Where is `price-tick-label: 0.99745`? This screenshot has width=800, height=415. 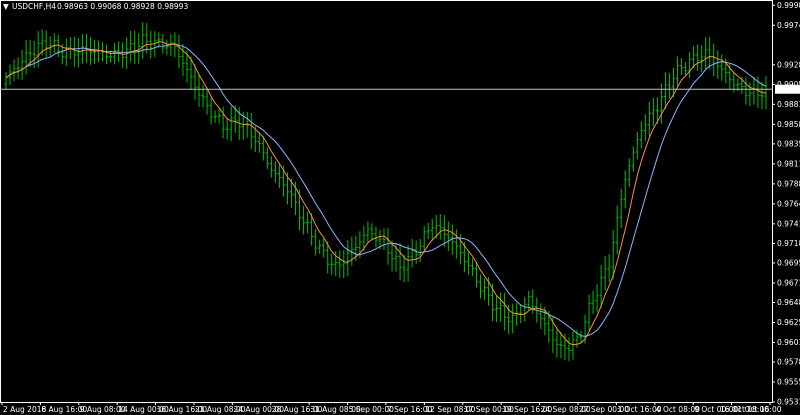
price-tick-label: 0.99745 is located at coordinates (788, 25).